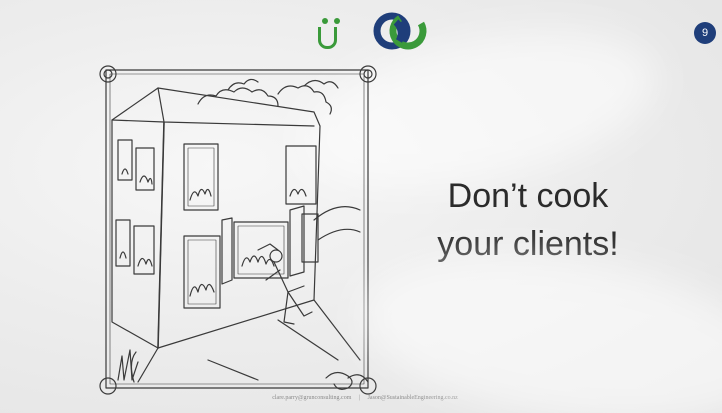 This screenshot has height=413, width=722. I want to click on slide-headline: Don’t cook your clients!, so click(528, 220).